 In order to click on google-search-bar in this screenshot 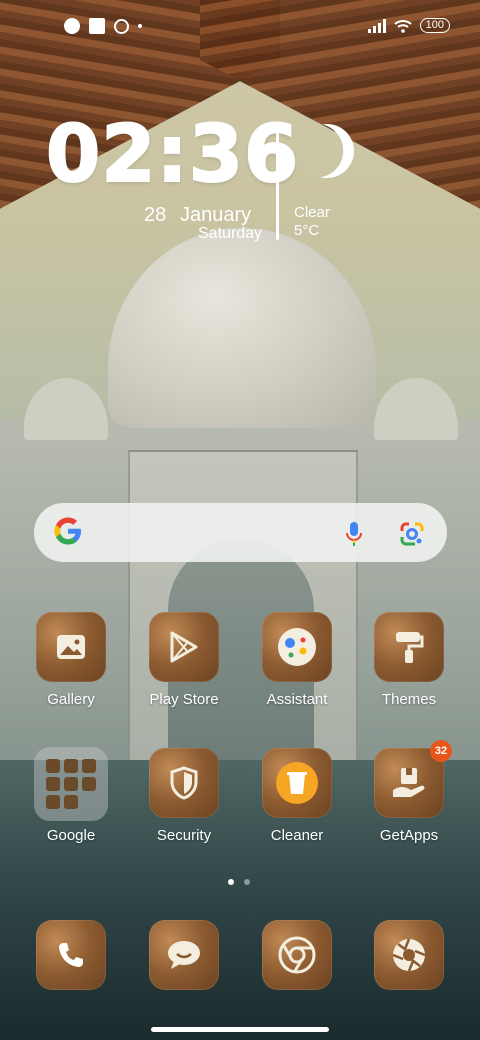, I will do `click(240, 532)`.